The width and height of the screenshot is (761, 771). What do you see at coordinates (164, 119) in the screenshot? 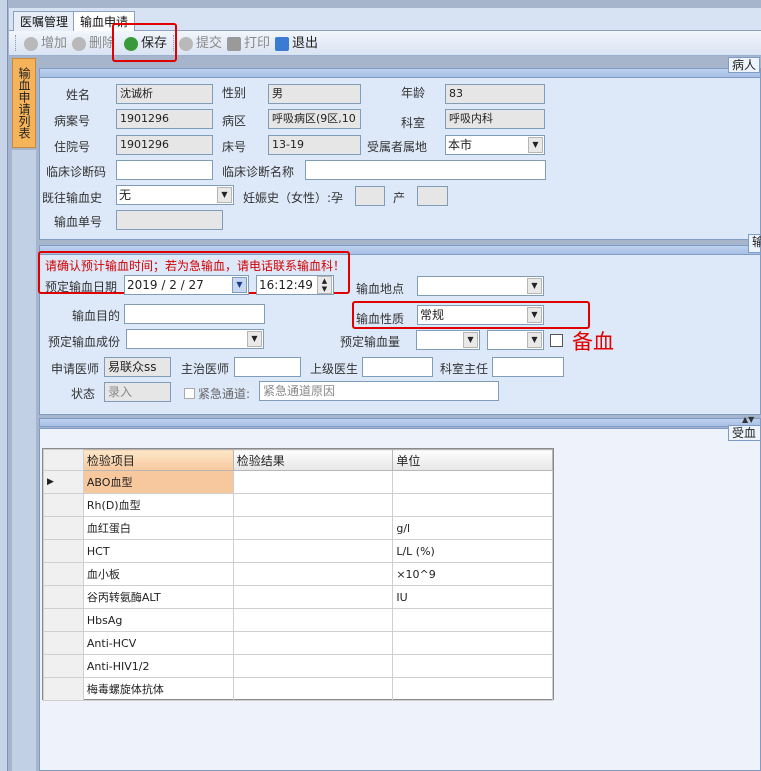
I see `record-no-field: 1901296` at bounding box center [164, 119].